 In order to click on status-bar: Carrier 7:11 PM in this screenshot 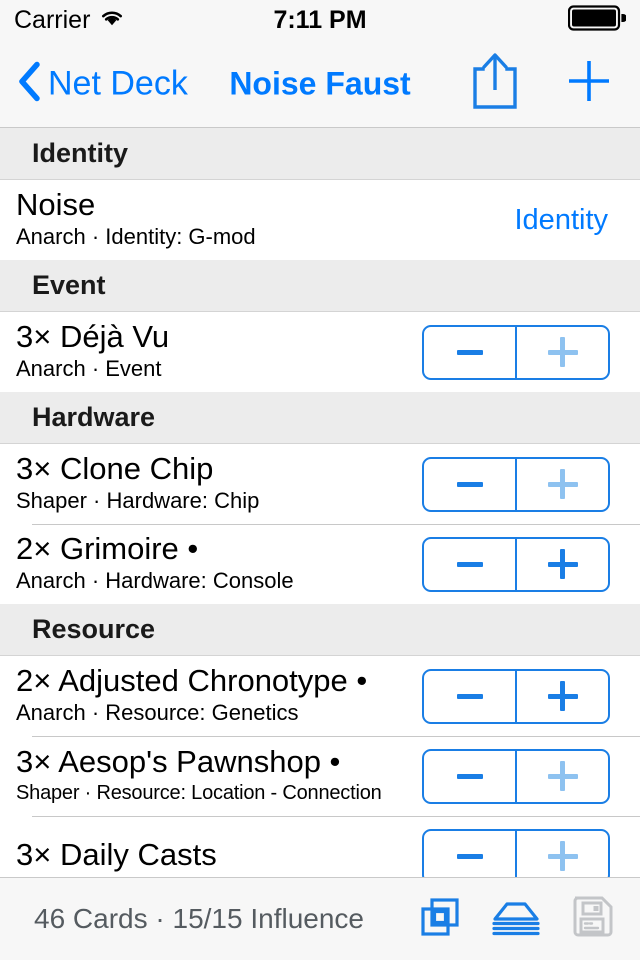, I will do `click(320, 20)`.